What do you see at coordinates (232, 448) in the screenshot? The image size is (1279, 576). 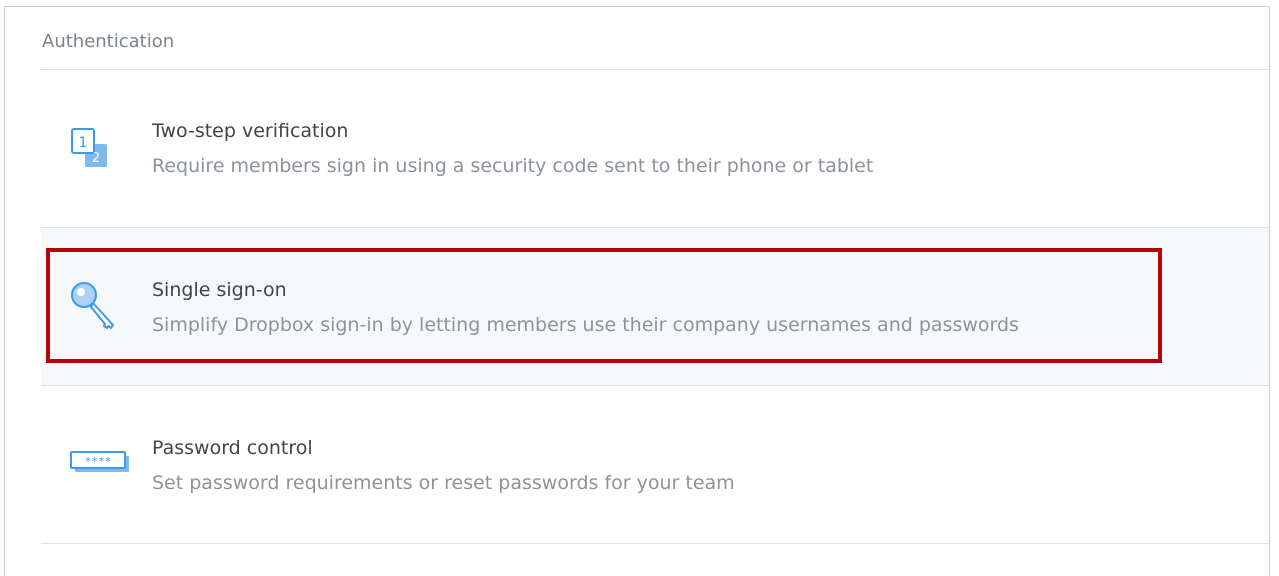 I see `row-title: Password control` at bounding box center [232, 448].